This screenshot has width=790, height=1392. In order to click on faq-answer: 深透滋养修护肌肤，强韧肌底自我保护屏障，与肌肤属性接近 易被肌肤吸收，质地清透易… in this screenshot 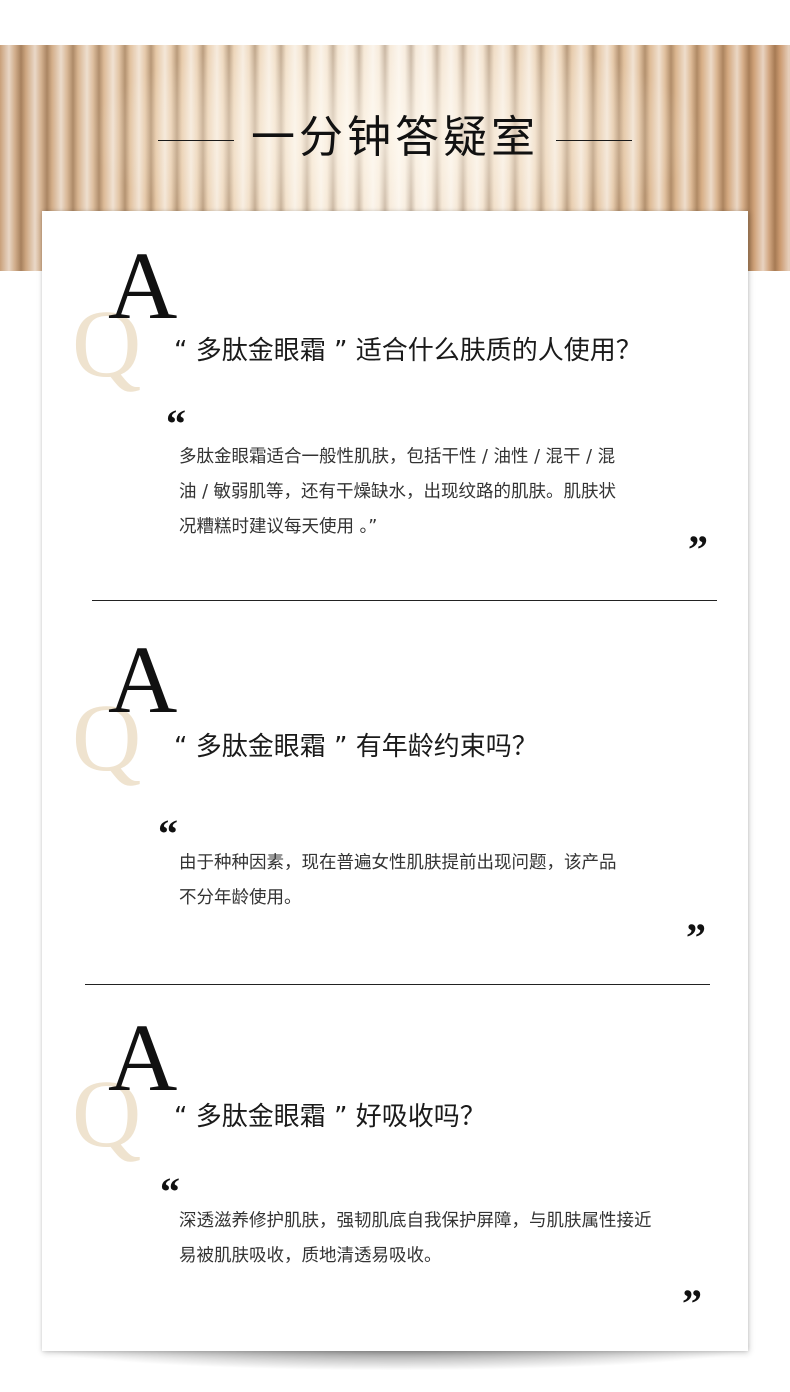, I will do `click(415, 1239)`.